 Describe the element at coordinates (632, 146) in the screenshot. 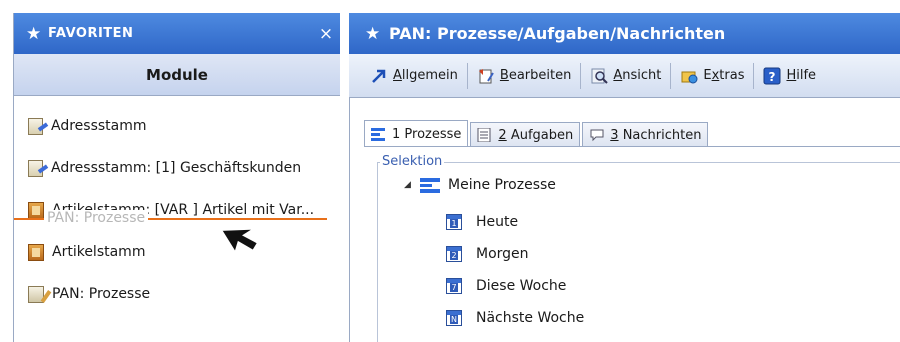

I see `tab-body-border` at that location.